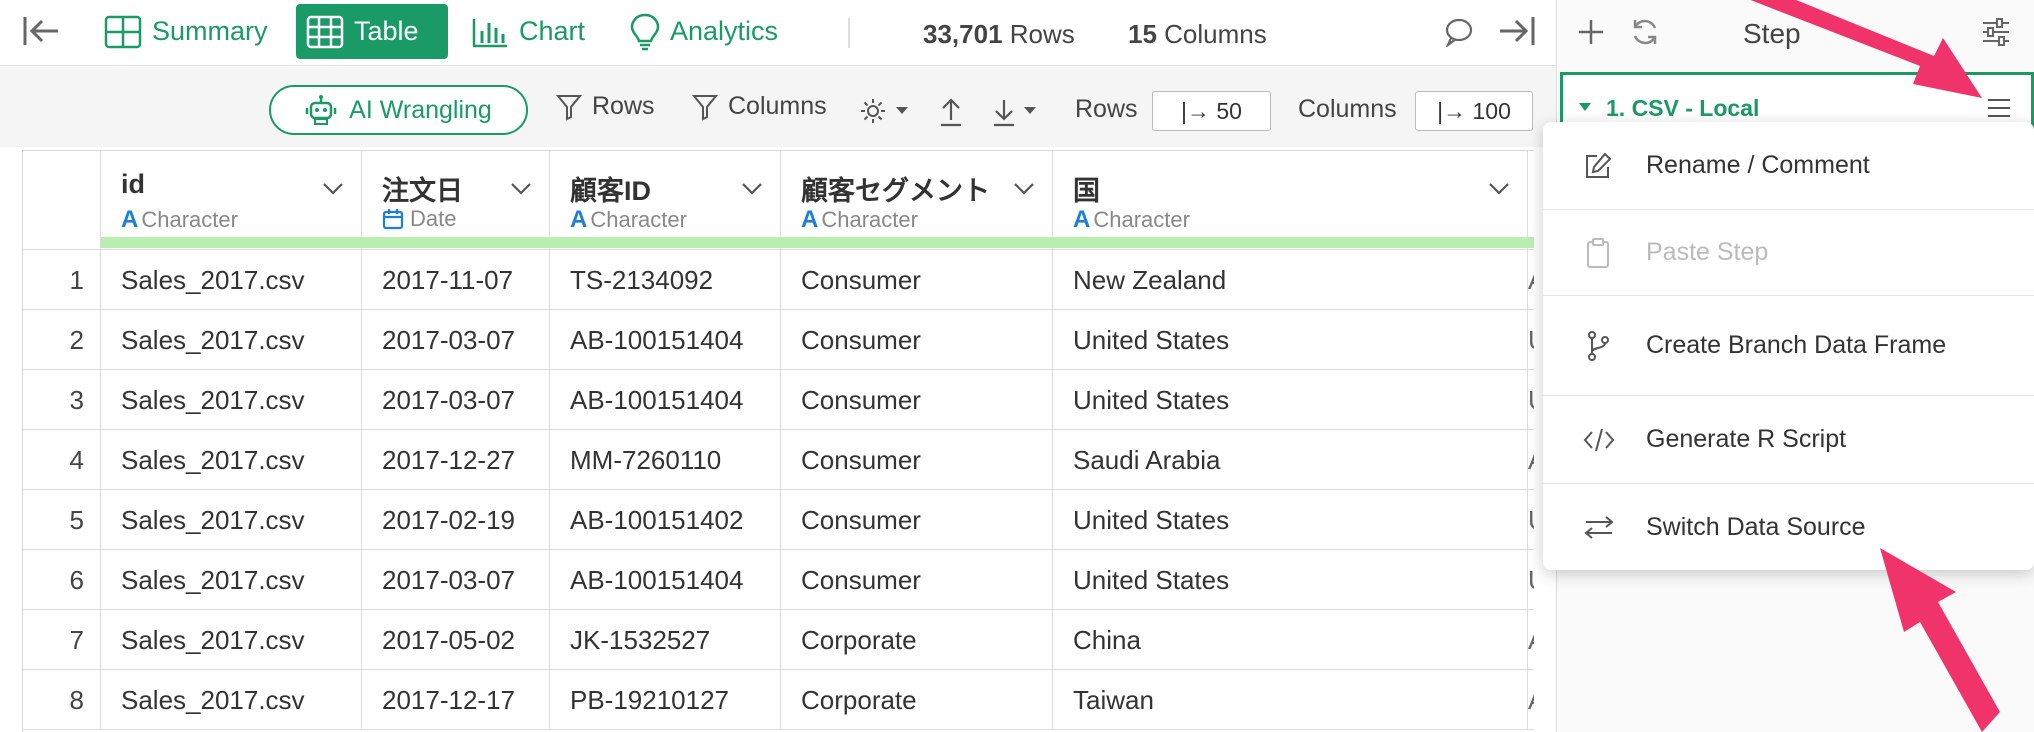  I want to click on tab-summary: Summary, so click(186, 31).